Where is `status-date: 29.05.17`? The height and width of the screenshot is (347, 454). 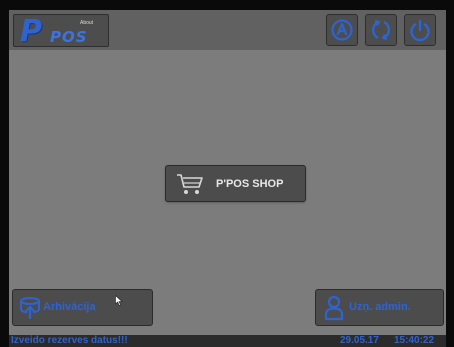 status-date: 29.05.17 is located at coordinates (359, 340).